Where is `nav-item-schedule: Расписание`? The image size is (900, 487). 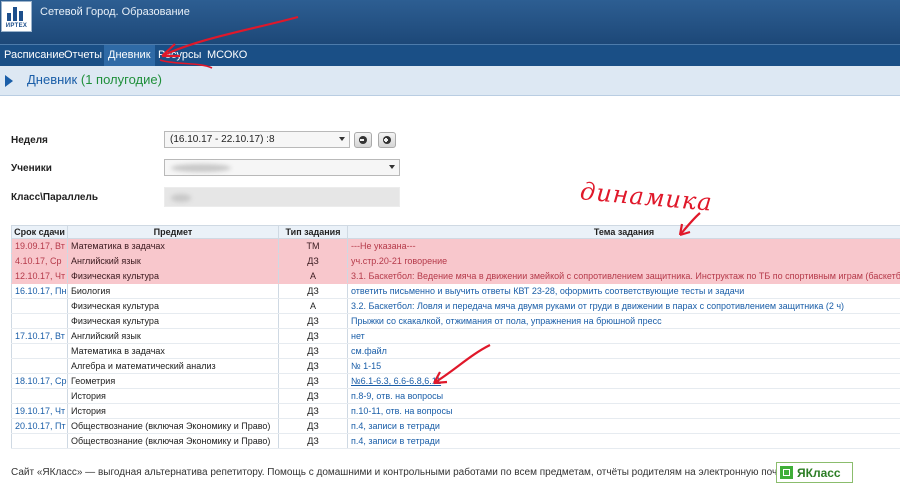 nav-item-schedule: Расписание is located at coordinates (34, 55).